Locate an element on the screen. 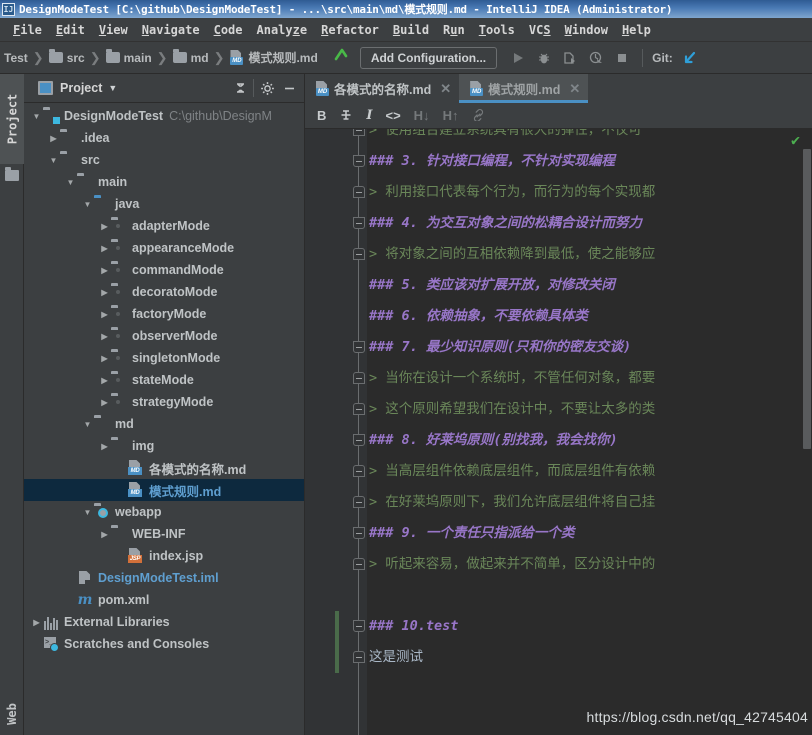  code-line: > 听起来容易，做起来并不简单，区分设计中的 is located at coordinates (589, 564).